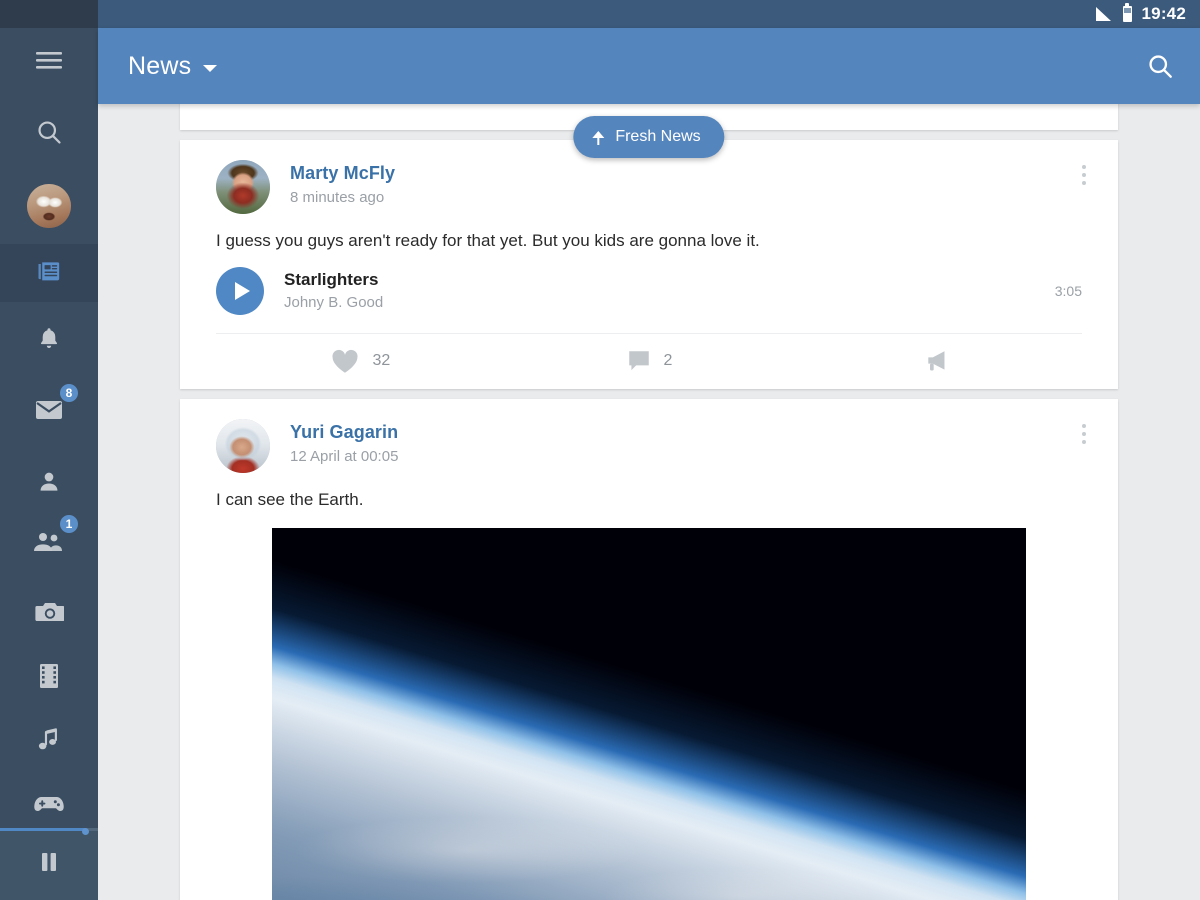  What do you see at coordinates (331, 280) in the screenshot?
I see `audio-track-title: Starlighters` at bounding box center [331, 280].